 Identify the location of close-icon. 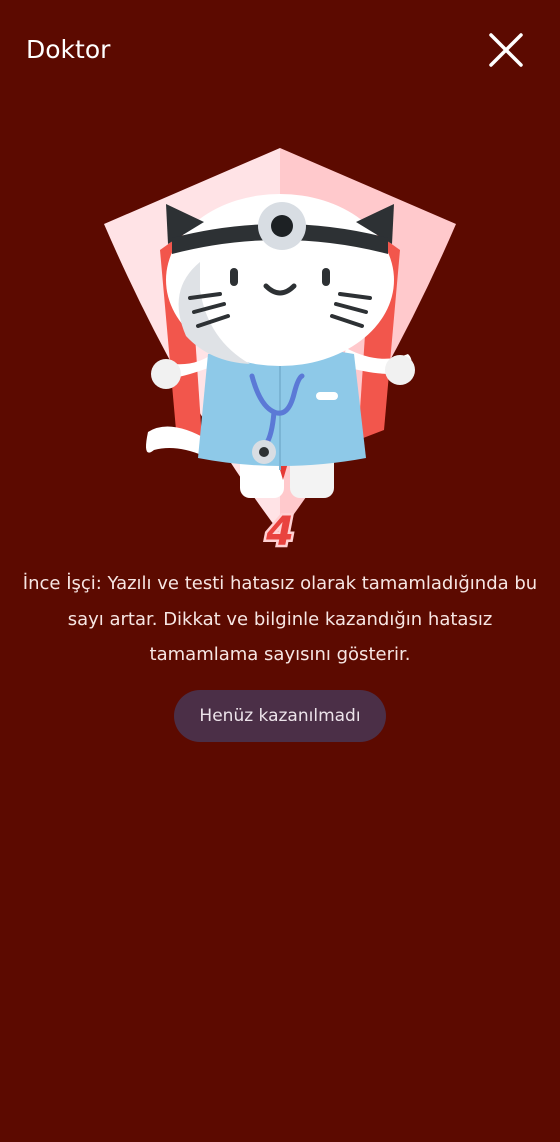
(506, 50).